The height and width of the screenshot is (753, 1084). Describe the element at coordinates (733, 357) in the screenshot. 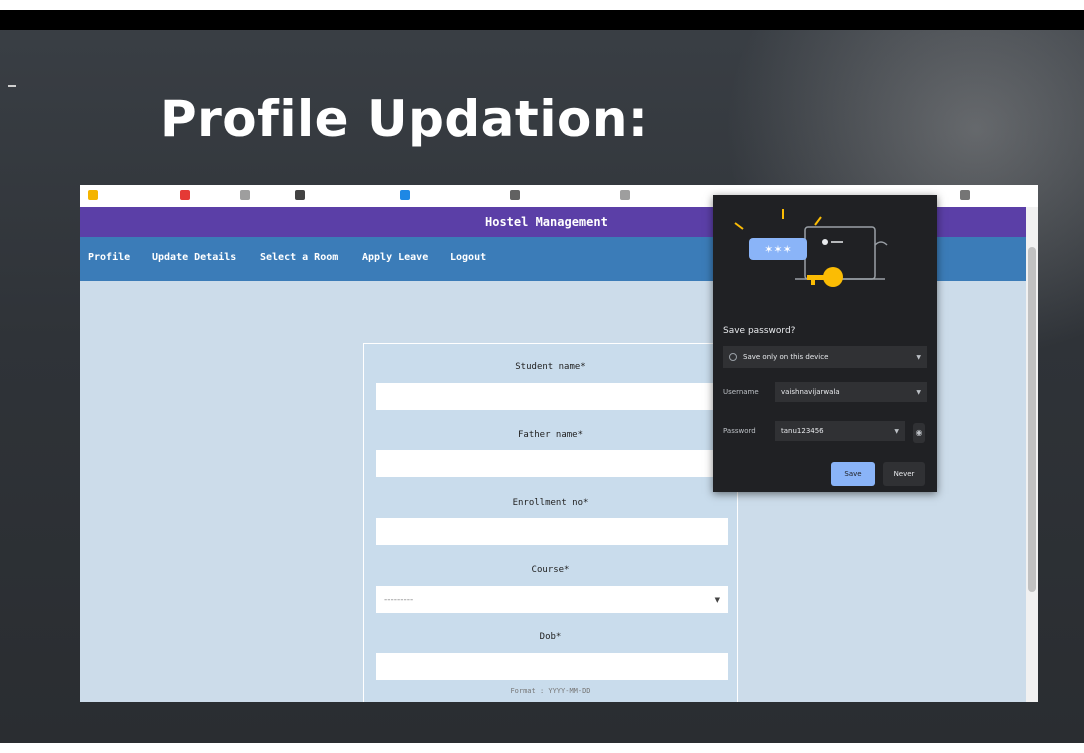

I see `device-icon` at that location.